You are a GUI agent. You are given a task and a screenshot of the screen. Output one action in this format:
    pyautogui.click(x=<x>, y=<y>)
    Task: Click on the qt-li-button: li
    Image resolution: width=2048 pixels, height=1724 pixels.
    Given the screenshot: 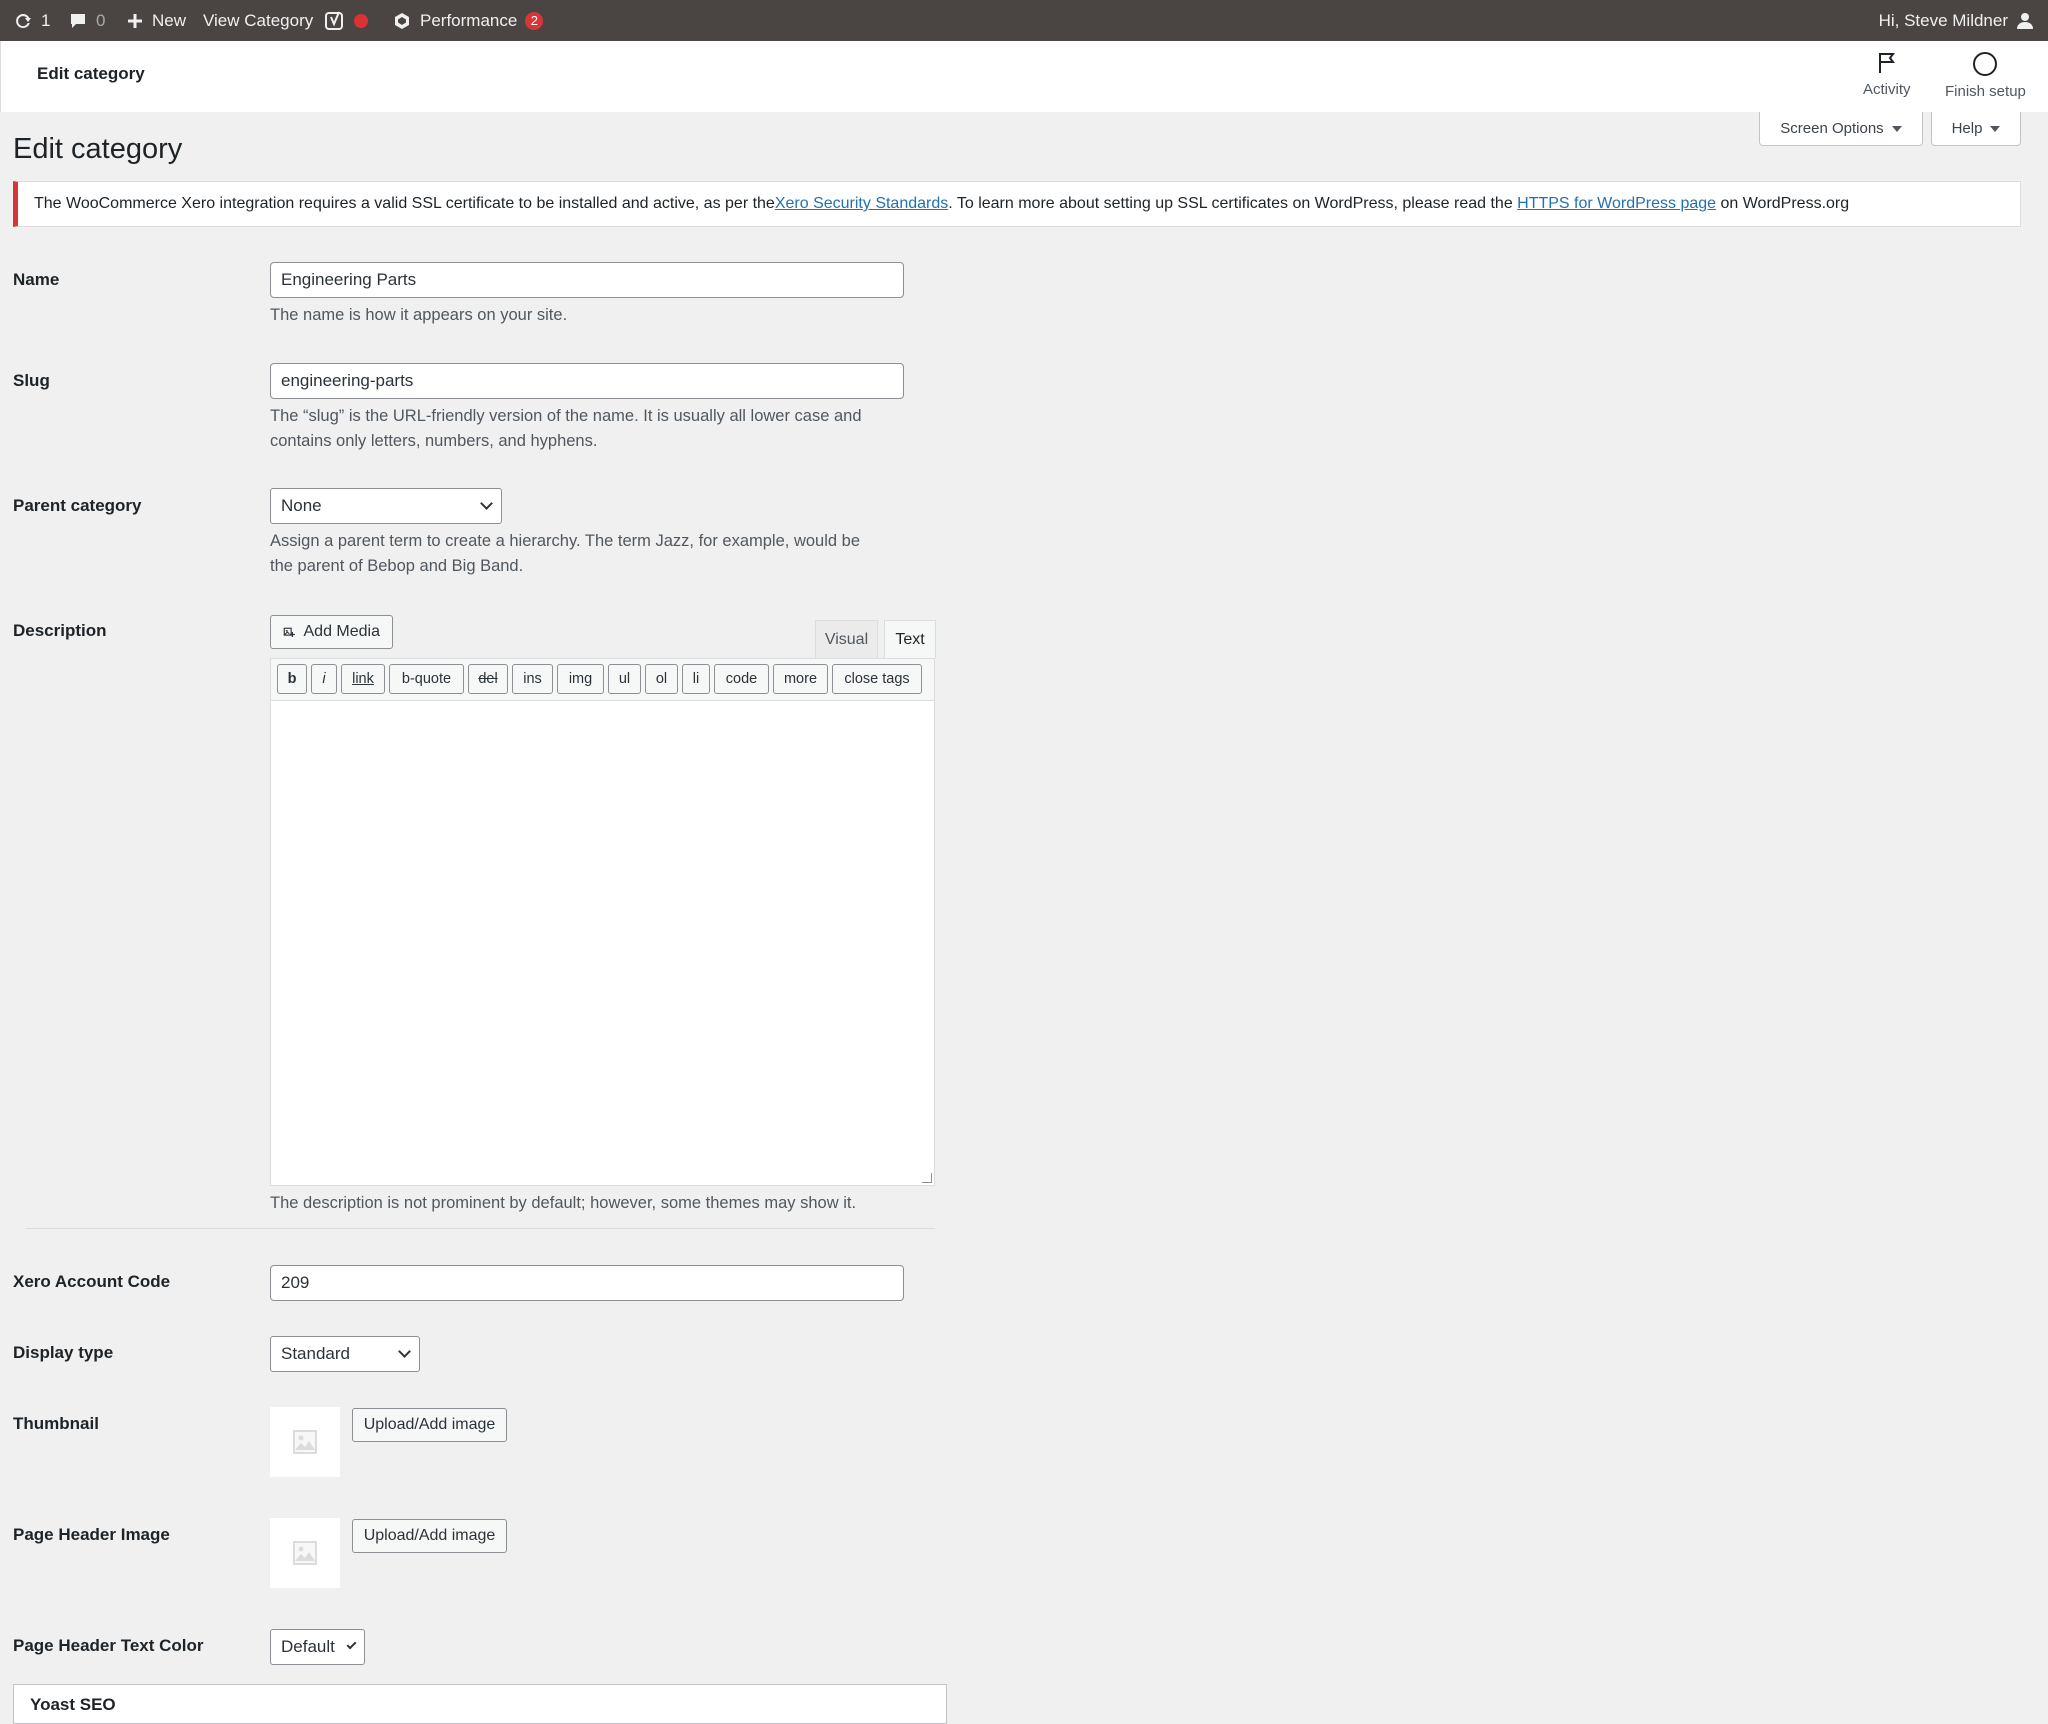 What is the action you would take?
    pyautogui.click(x=696, y=679)
    